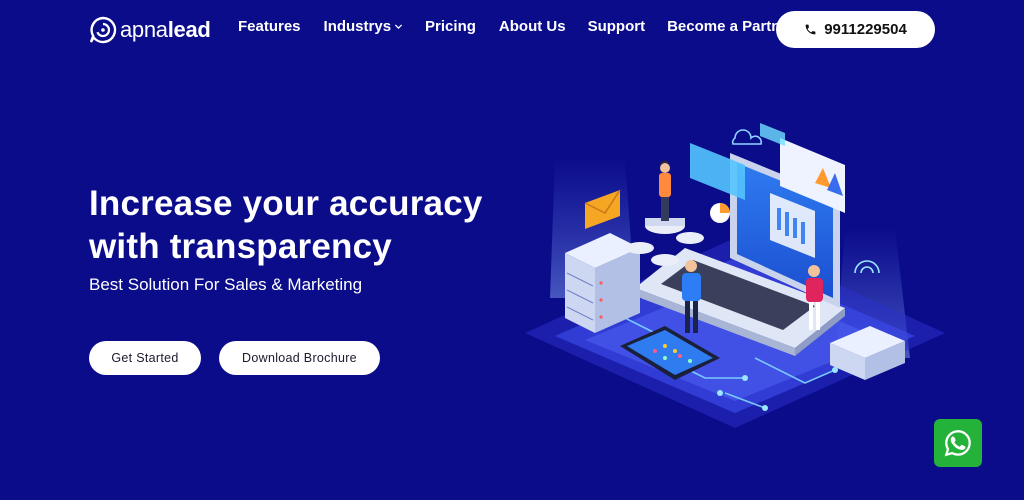 The height and width of the screenshot is (500, 1024). What do you see at coordinates (398, 27) in the screenshot?
I see `chevron-down-icon` at bounding box center [398, 27].